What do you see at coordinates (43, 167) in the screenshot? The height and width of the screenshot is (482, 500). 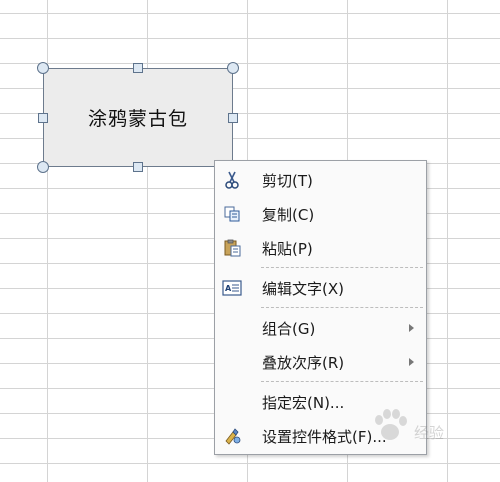 I see `resize-handle-bottom-left` at bounding box center [43, 167].